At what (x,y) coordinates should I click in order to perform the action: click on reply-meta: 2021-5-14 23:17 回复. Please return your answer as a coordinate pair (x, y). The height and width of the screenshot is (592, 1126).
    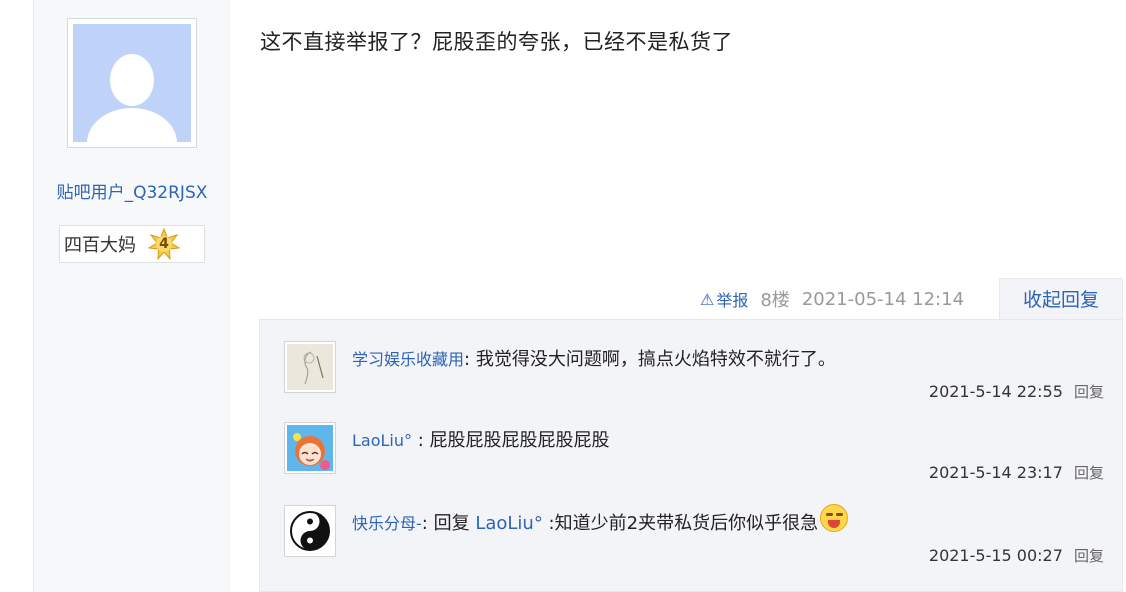
    Looking at the image, I should click on (1016, 472).